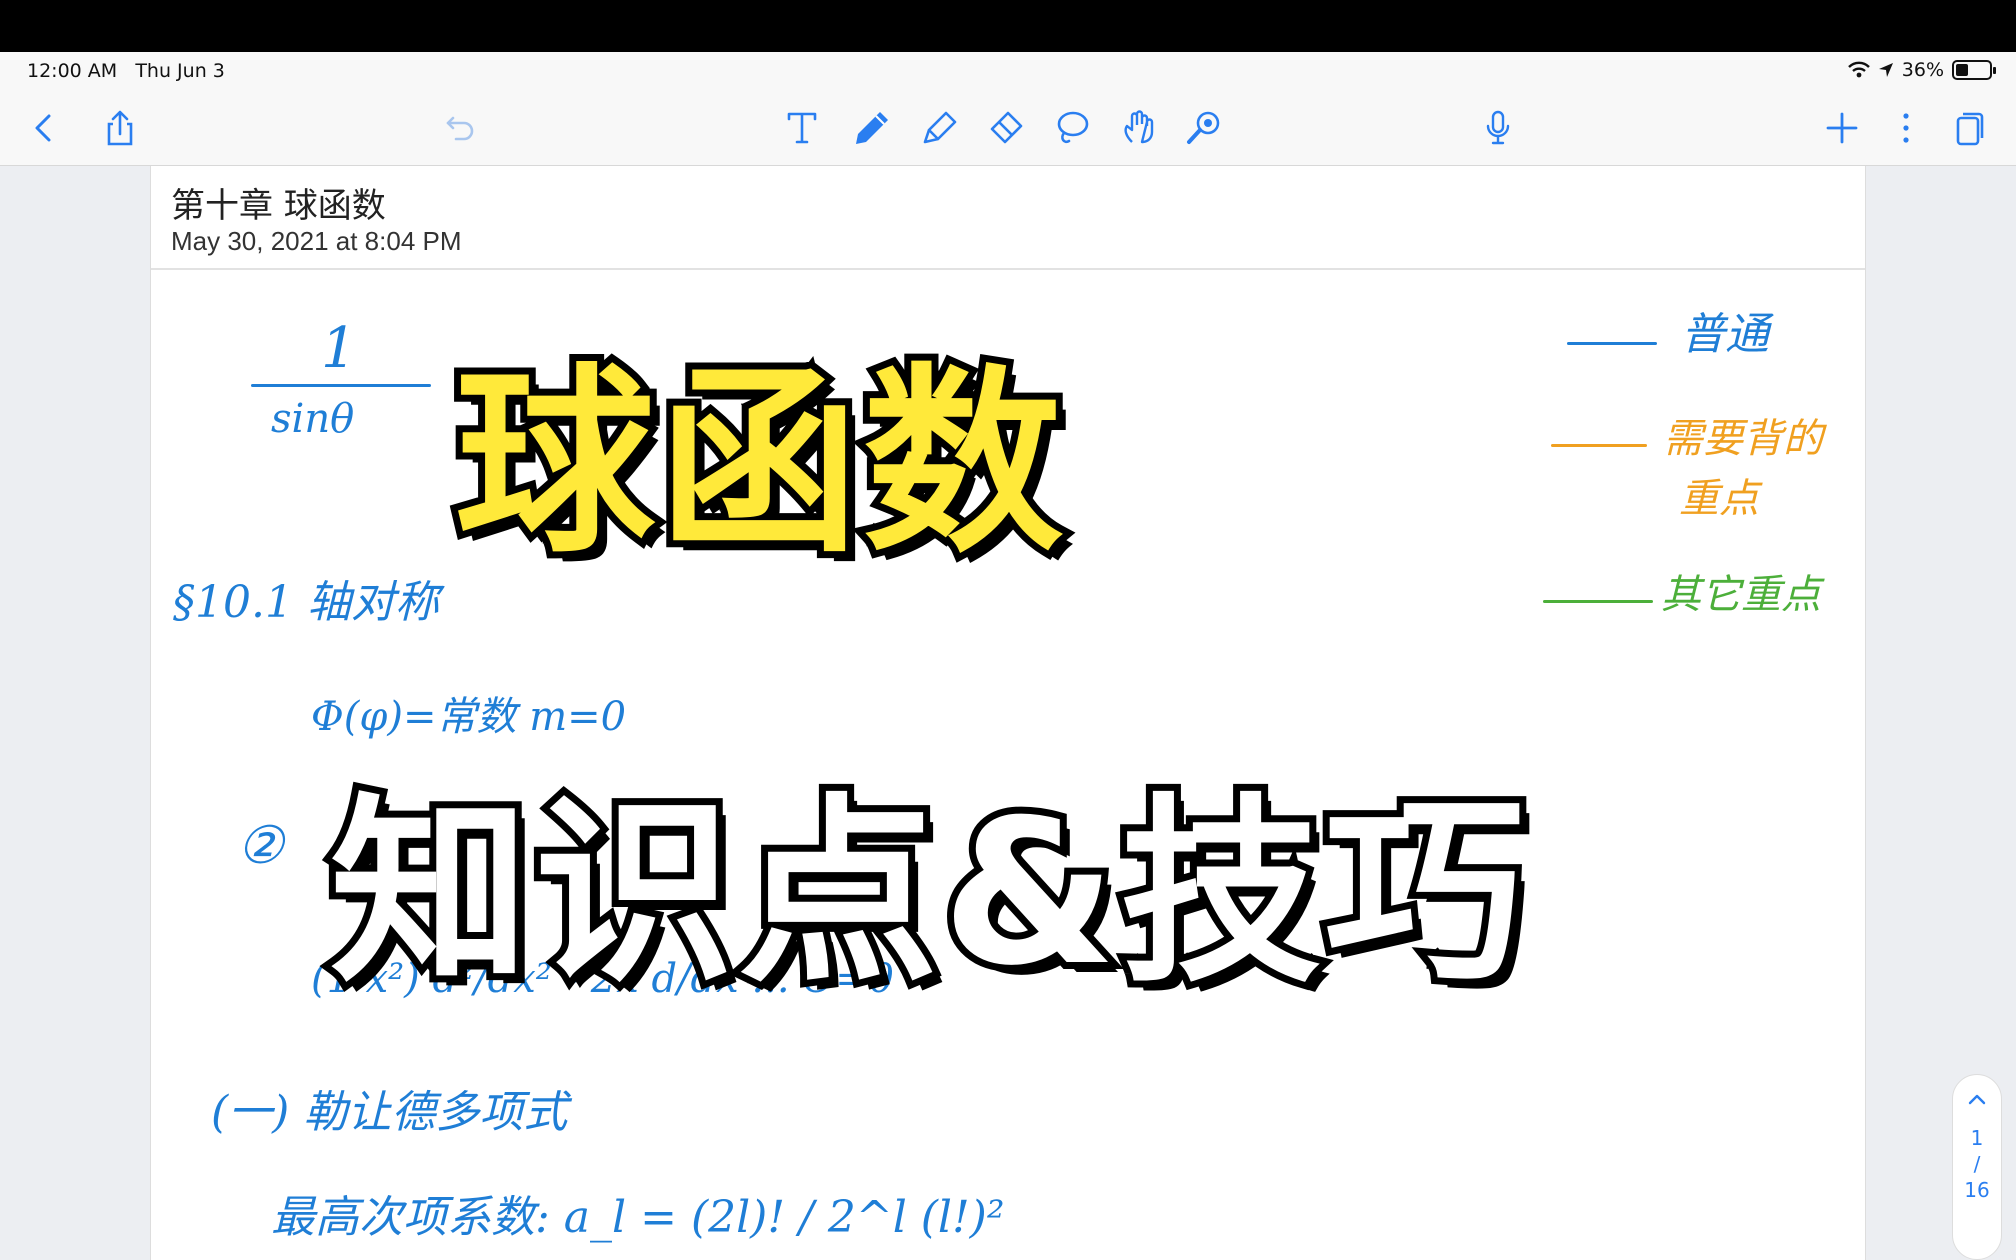 This screenshot has height=1260, width=2016. I want to click on overlay-subtitle: 知识点&技巧, so click(927, 893).